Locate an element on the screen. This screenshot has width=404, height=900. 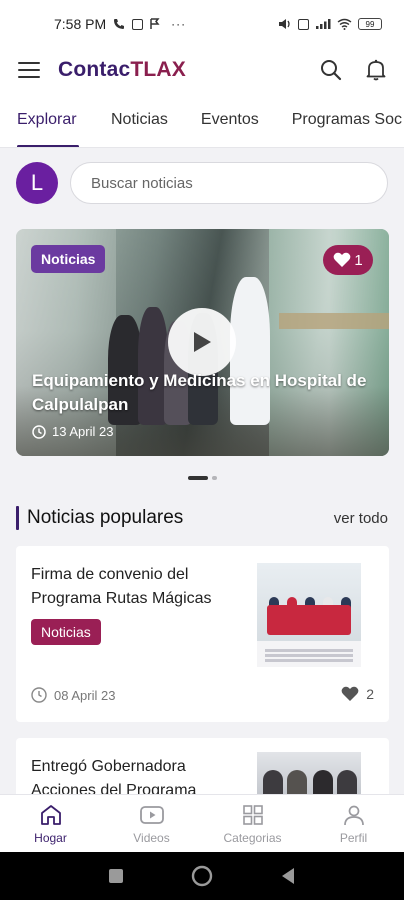
news-date: 08 April 23 is located at coordinates (73, 695).